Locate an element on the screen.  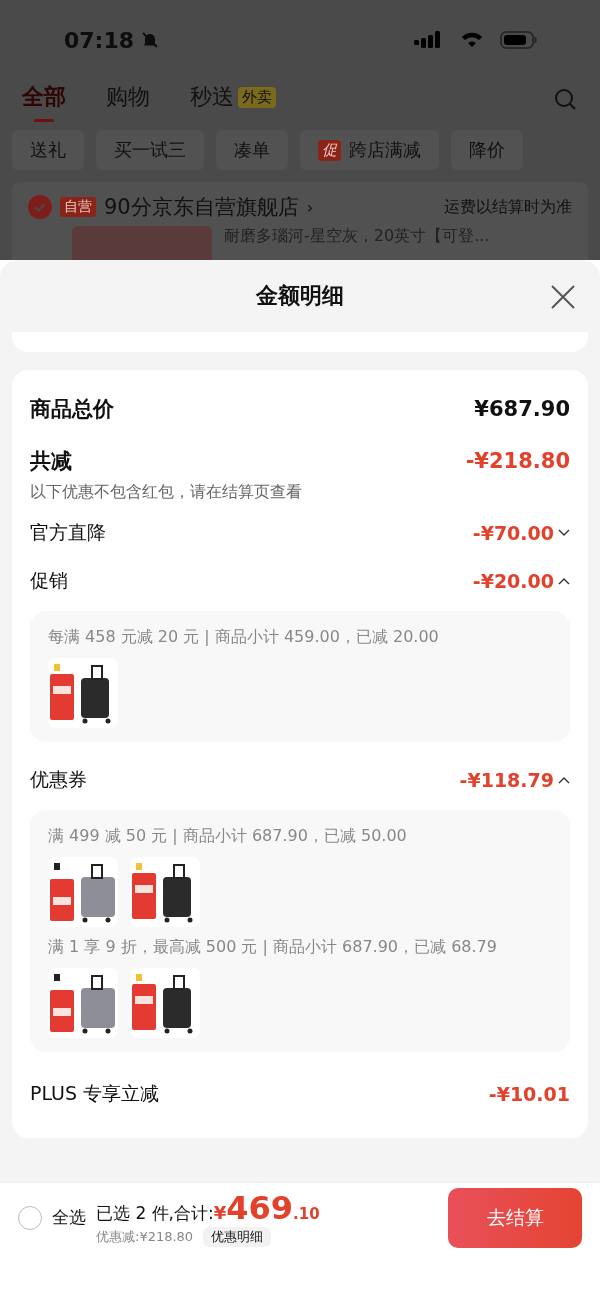
sheet-title: 金额明细 is located at coordinates (300, 296).